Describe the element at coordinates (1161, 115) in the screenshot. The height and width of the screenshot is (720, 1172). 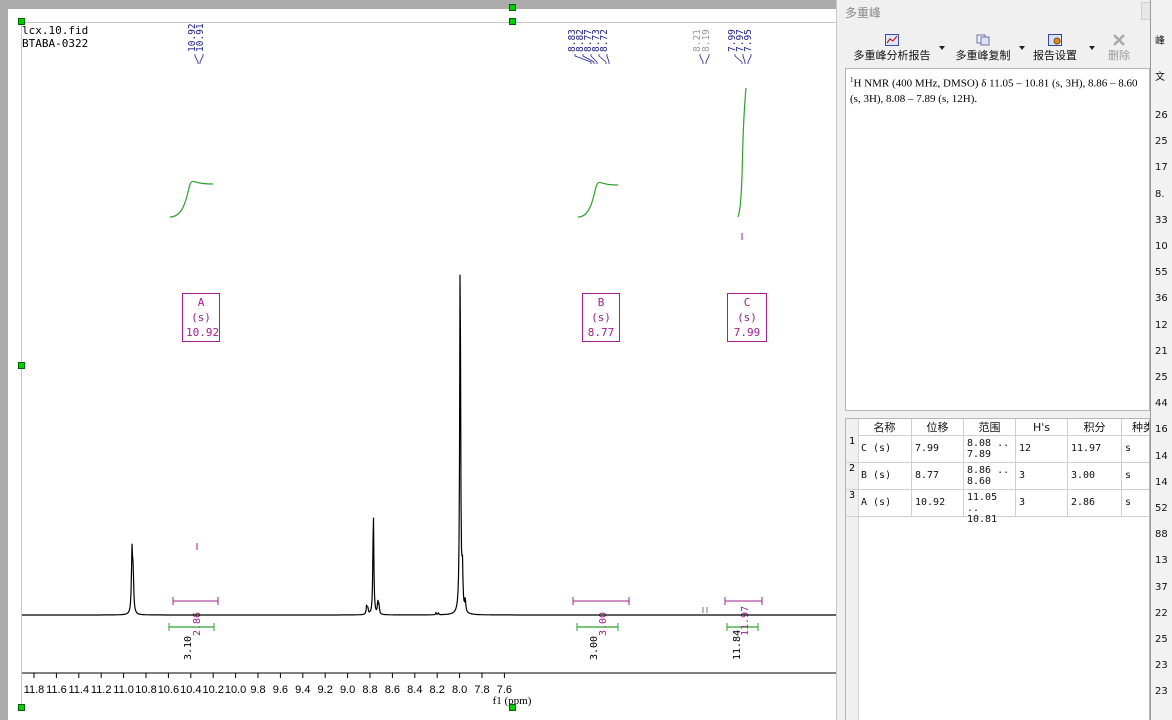
I see `side-value: 26` at that location.